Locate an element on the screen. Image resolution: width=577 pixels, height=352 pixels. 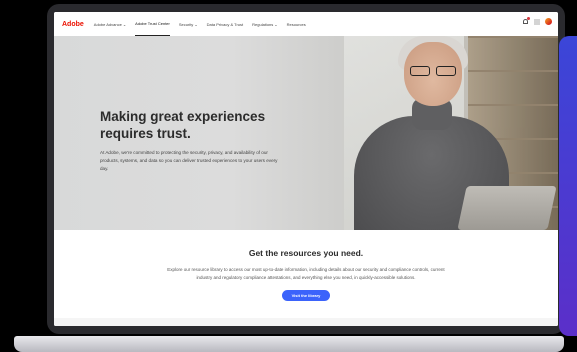
hero-person-glasses is located at coordinates (434, 71).